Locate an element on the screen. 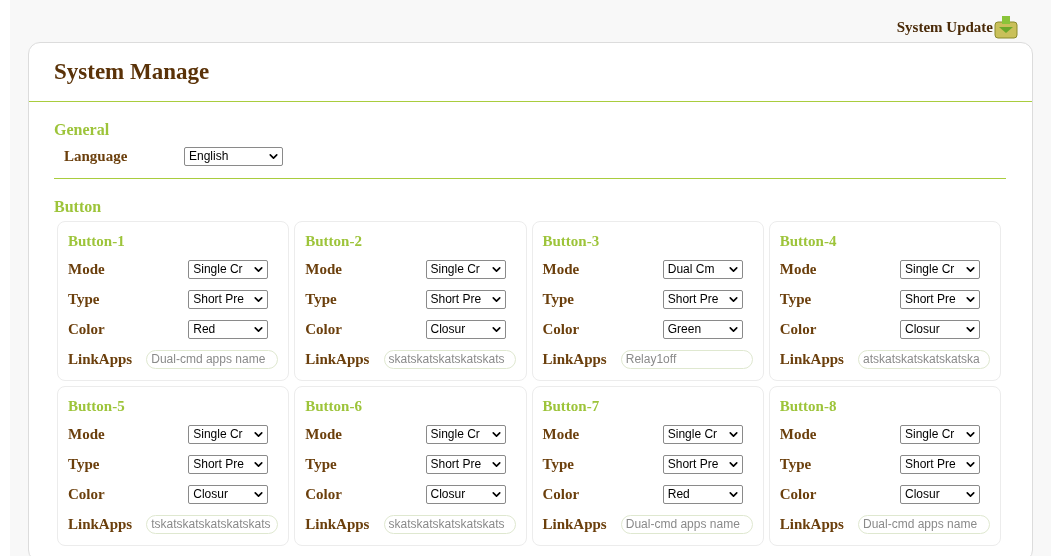 The width and height of the screenshot is (1055, 556). mode-select: Dual Cm is located at coordinates (702, 269).